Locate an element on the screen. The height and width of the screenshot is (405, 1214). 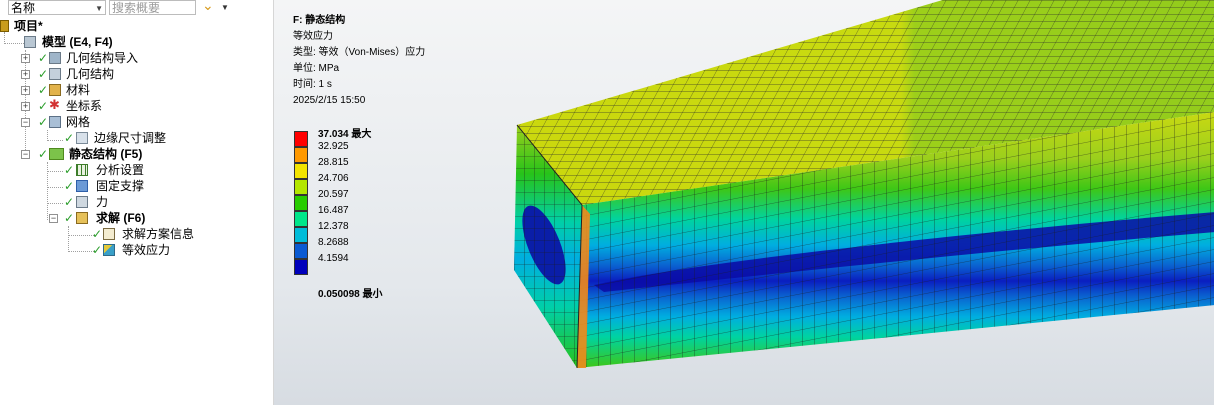
tree-node-label: 几何结构 is located at coordinates (90, 74).